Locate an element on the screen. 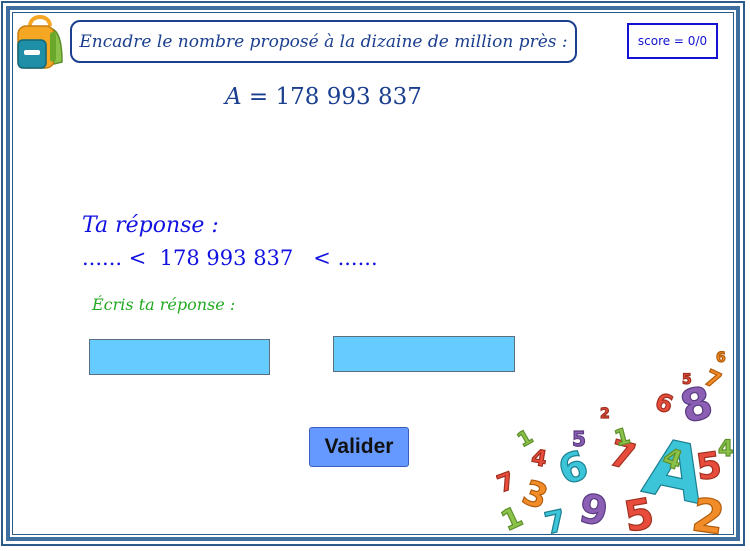 The height and width of the screenshot is (551, 750). score-display: score = 0/0 is located at coordinates (672, 41).